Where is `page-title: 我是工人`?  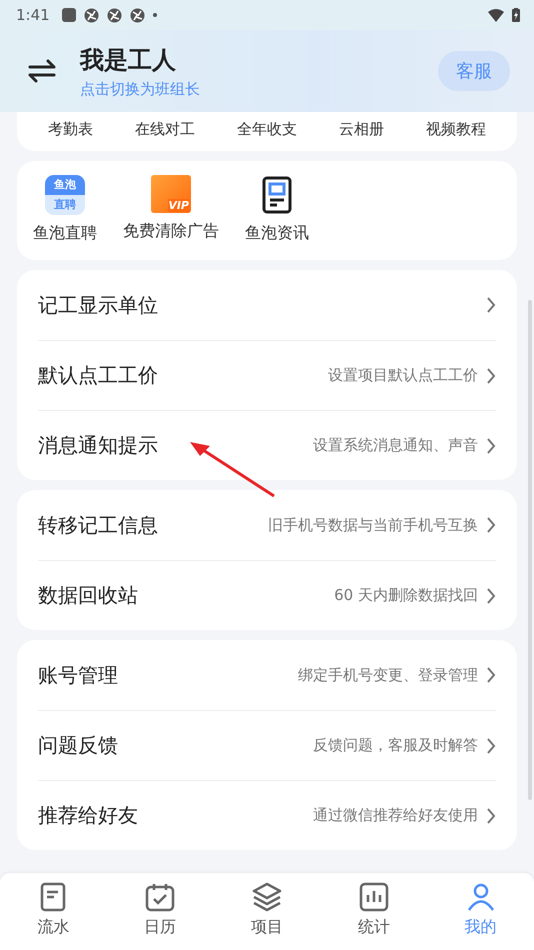
page-title: 我是工人 is located at coordinates (128, 60).